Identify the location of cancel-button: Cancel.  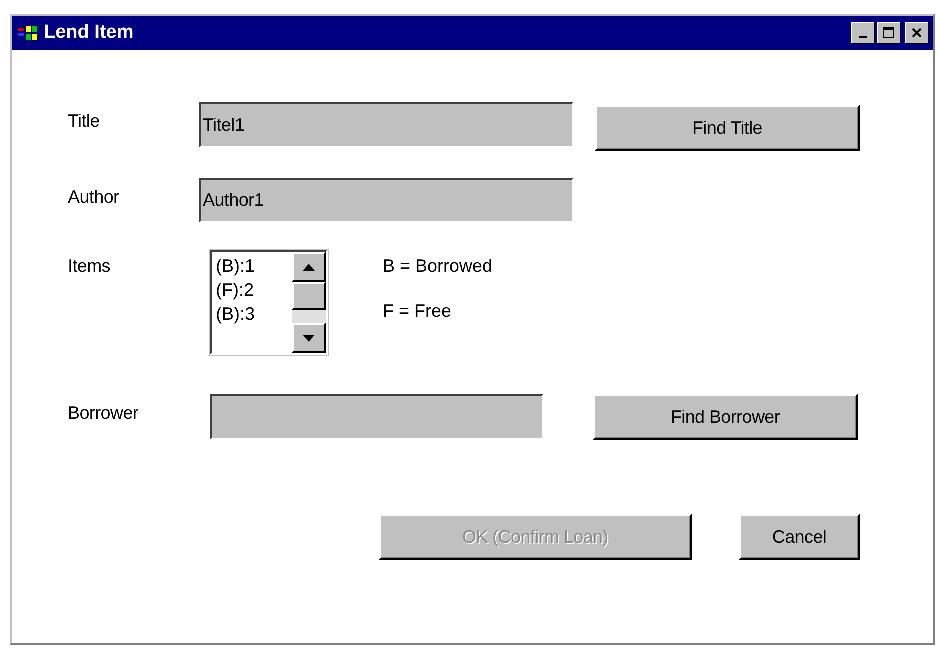
(799, 537).